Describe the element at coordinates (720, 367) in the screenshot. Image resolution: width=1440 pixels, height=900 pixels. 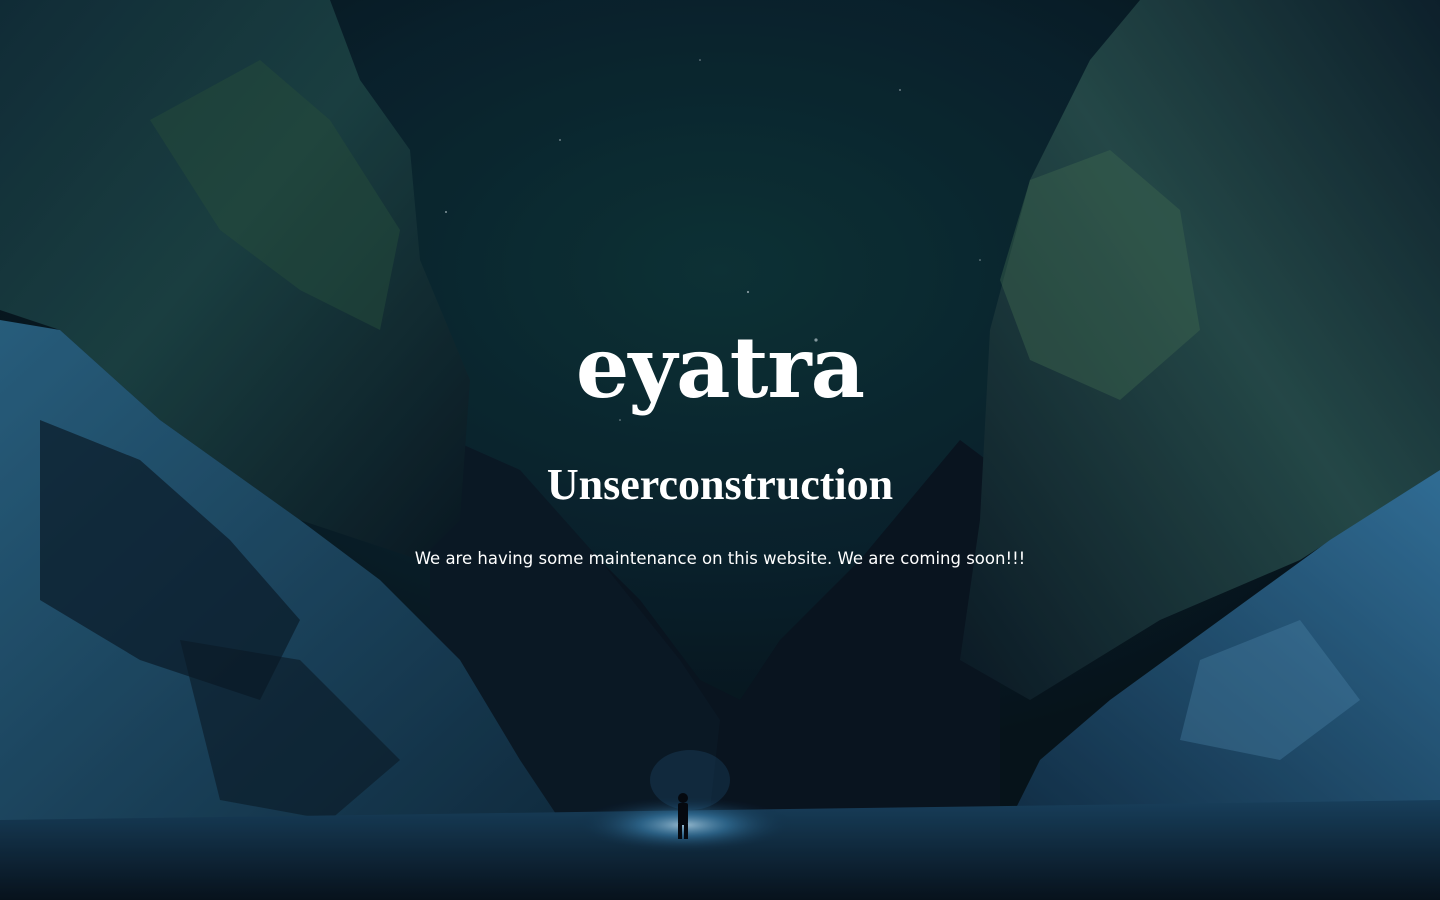
I see `site-logo: eyatra` at that location.